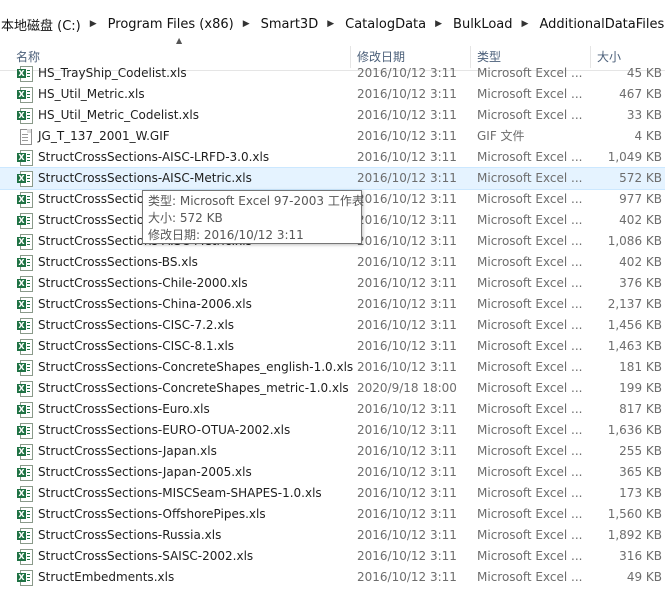  I want to click on file-size: 977 KB, so click(640, 199).